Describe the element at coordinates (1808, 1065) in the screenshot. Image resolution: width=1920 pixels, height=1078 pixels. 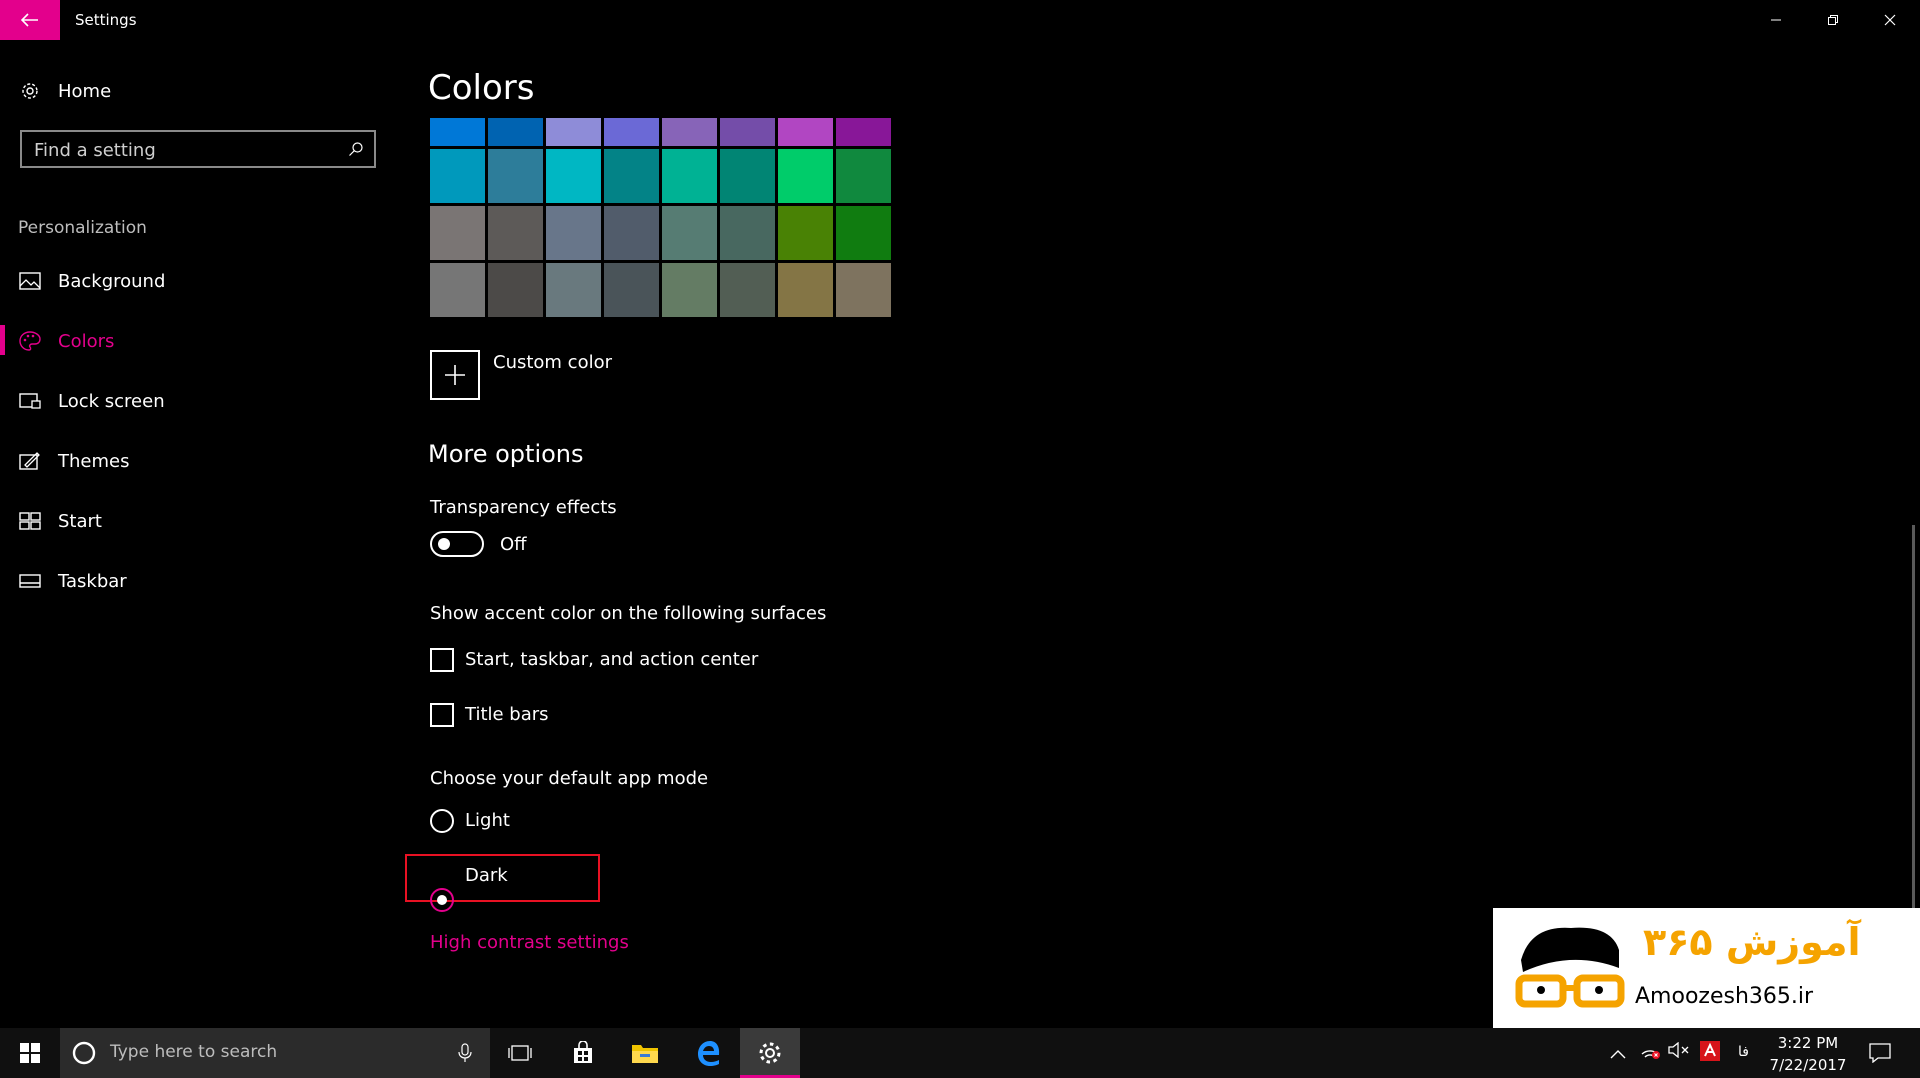
I see `clock-date: 7/22/2017` at that location.